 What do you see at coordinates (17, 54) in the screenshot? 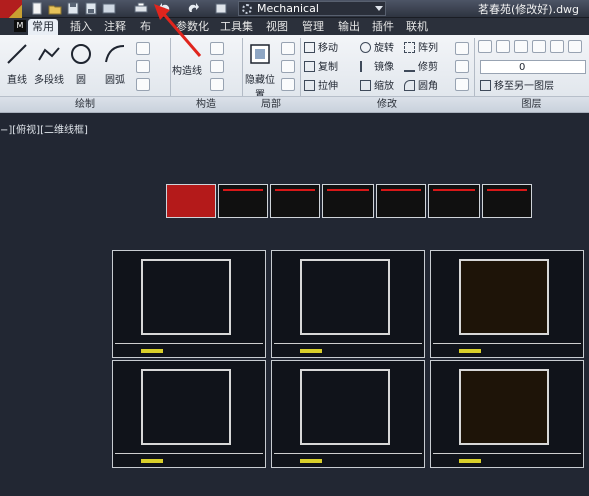
I see `line-icon` at bounding box center [17, 54].